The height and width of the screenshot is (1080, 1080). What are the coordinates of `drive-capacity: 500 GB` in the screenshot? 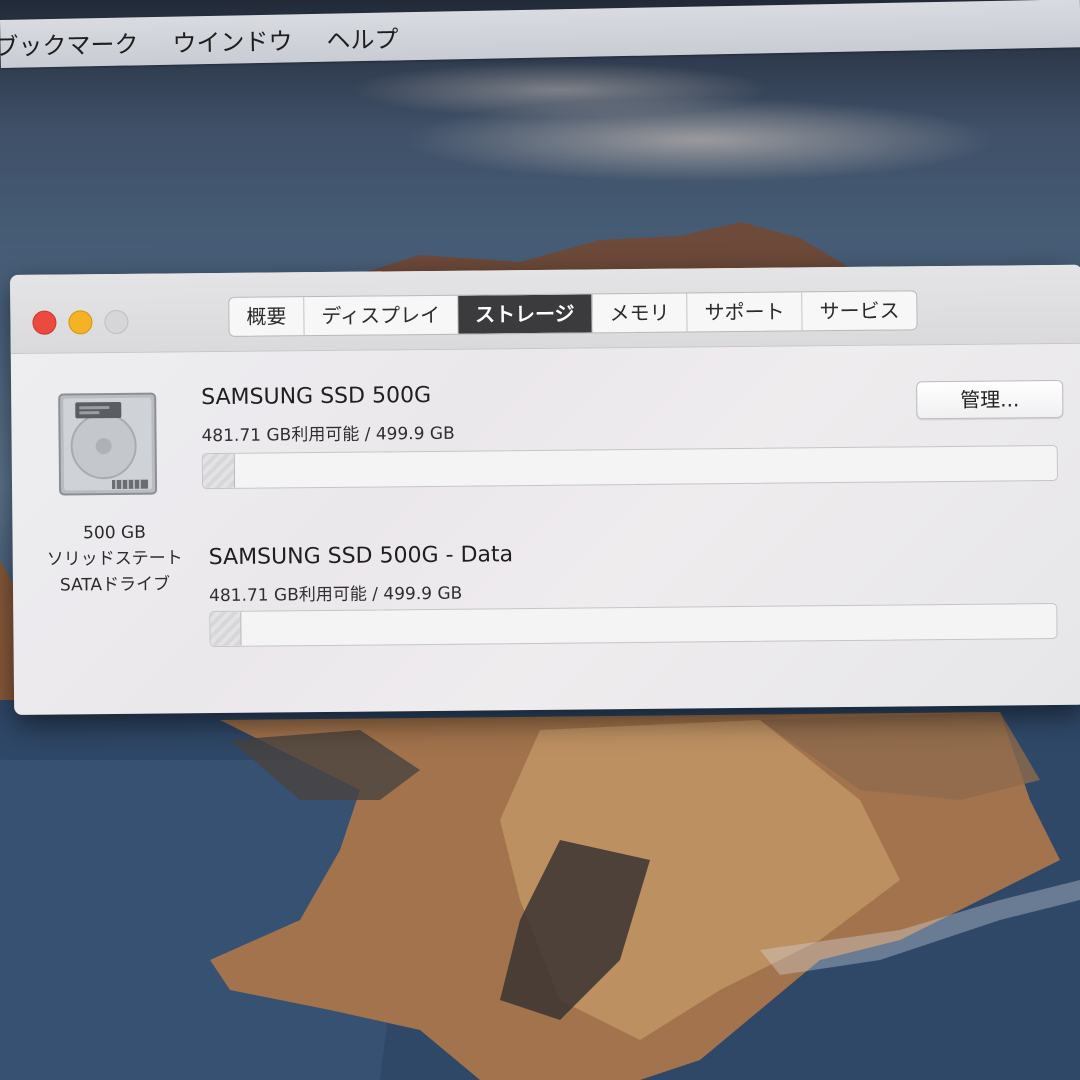 It's located at (114, 533).